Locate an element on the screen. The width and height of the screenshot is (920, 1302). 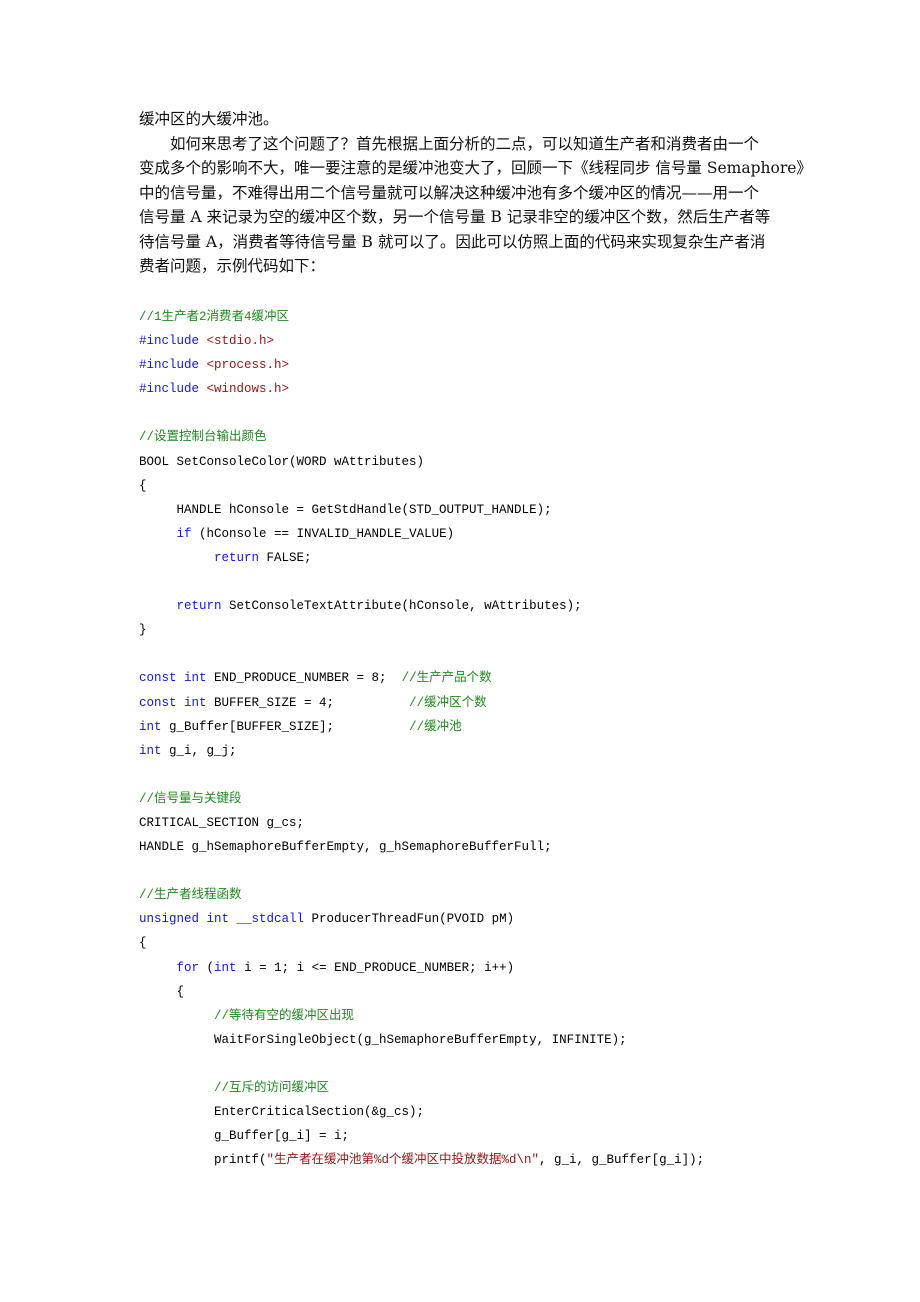
code-line: #include <process.h> is located at coordinates (489, 365).